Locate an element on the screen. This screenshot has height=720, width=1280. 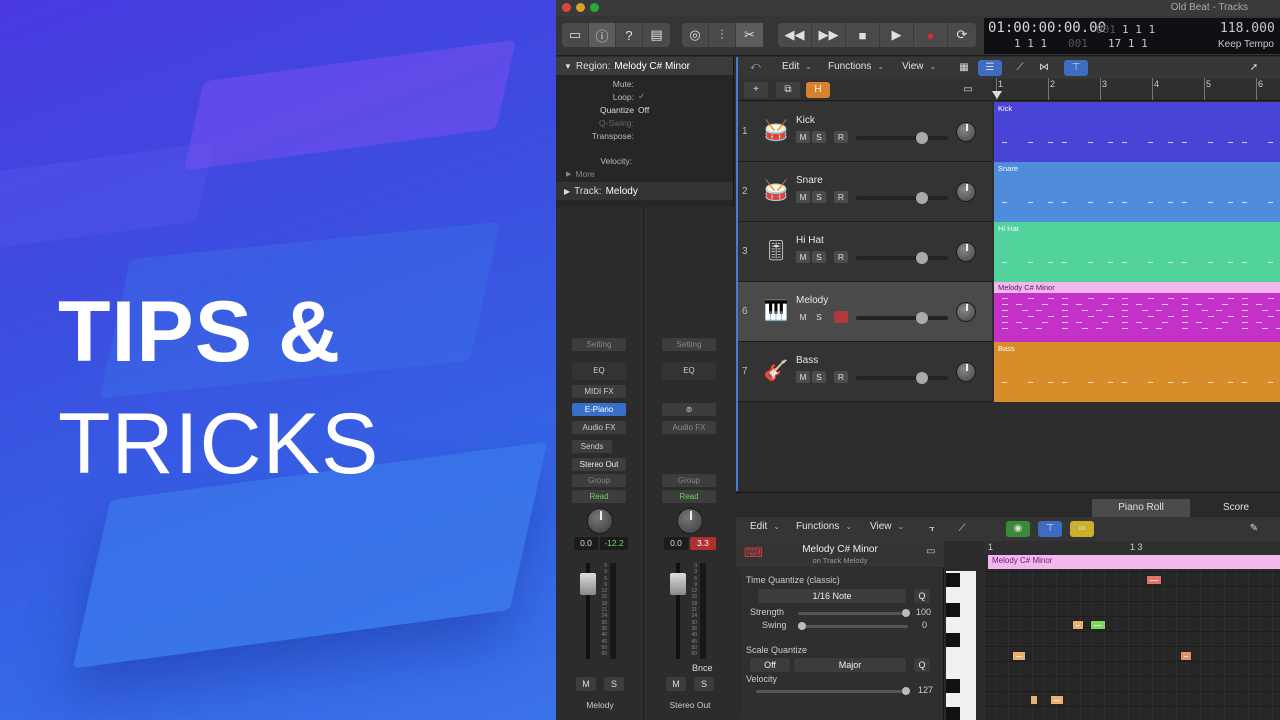
inspector-icon: ⓘ is located at coordinates (602, 35).